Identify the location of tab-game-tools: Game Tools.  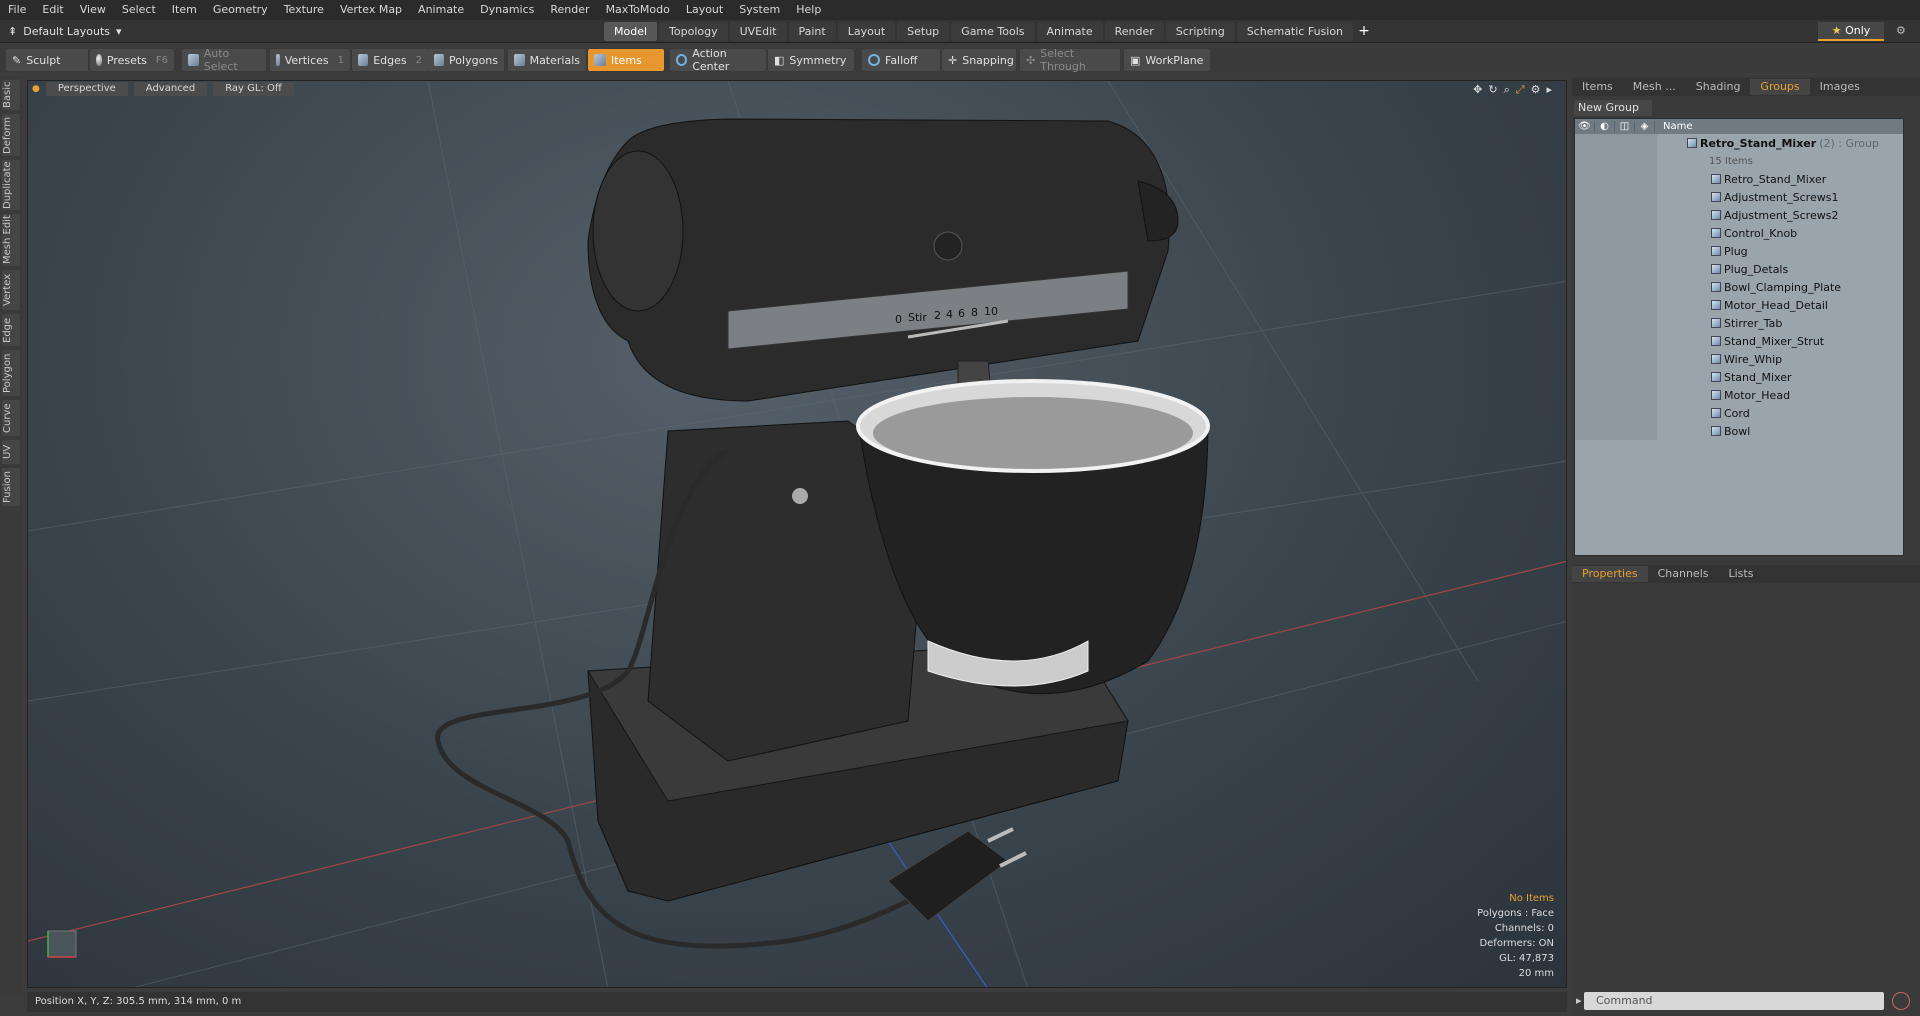
(993, 31).